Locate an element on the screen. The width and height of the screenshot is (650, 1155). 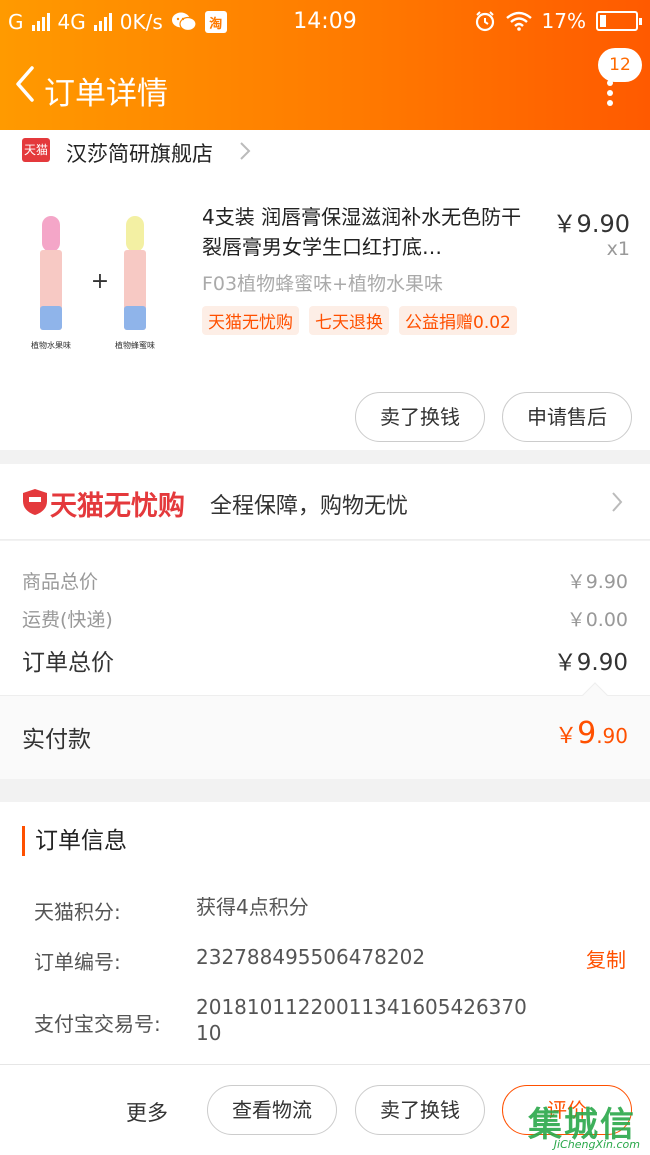
goods-total-label: 商品总价 is located at coordinates (60, 582).